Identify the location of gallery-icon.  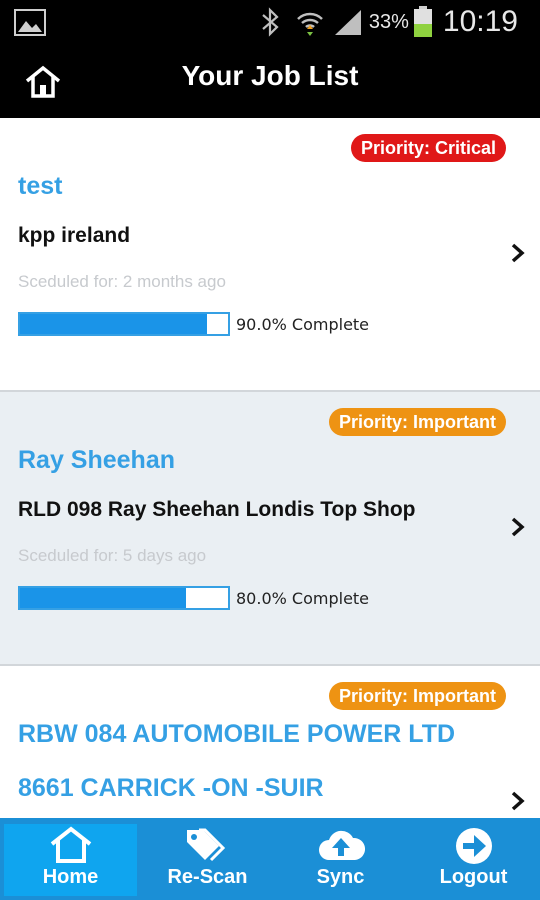
(30, 22).